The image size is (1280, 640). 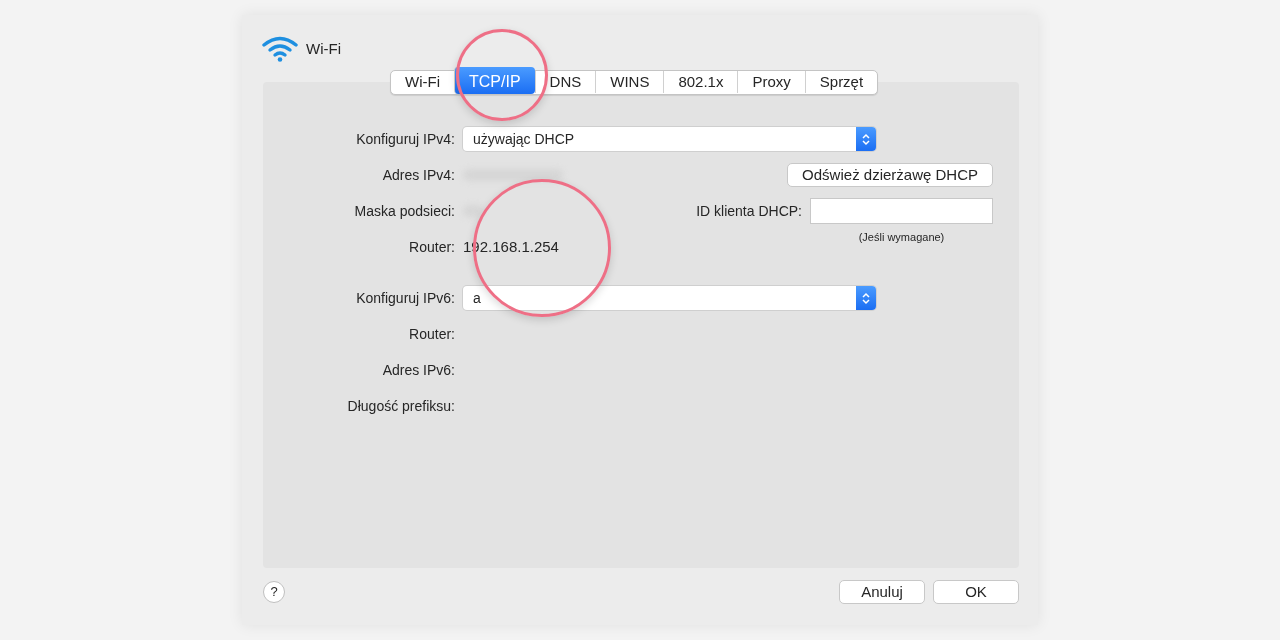 I want to click on dialog-button: OK, so click(x=976, y=592).